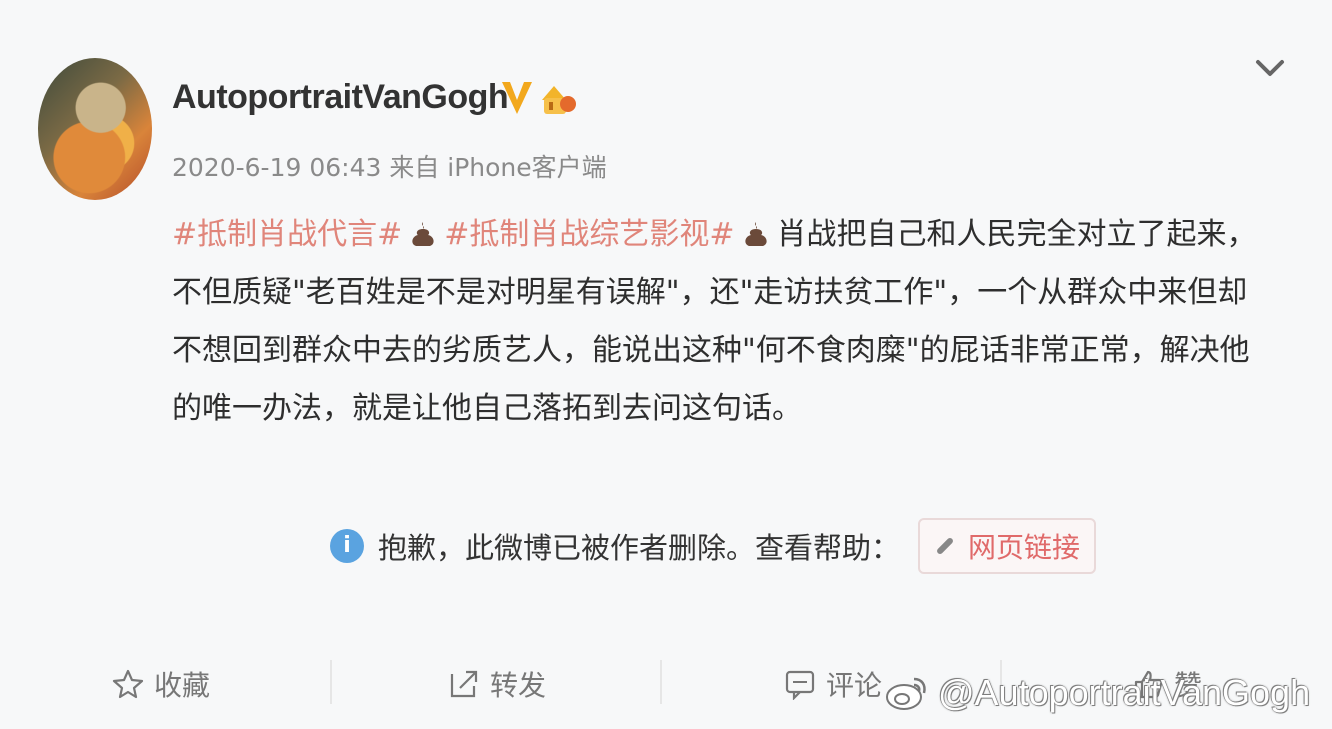 The height and width of the screenshot is (729, 1332). Describe the element at coordinates (487, 408) in the screenshot. I see `post-line-4: 的唯一办法，就是让他自己落拓到去问这句话。` at that location.